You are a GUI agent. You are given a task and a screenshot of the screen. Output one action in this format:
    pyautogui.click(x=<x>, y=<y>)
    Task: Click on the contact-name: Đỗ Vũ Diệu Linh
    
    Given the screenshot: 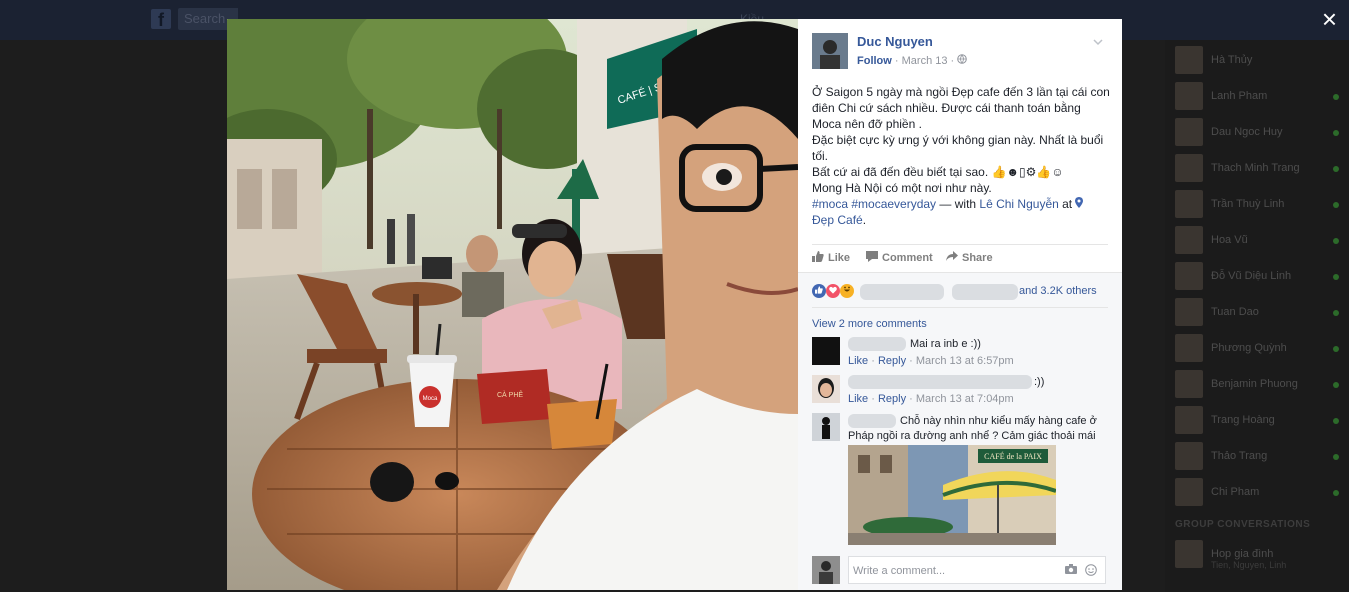 What is the action you would take?
    pyautogui.click(x=1251, y=276)
    